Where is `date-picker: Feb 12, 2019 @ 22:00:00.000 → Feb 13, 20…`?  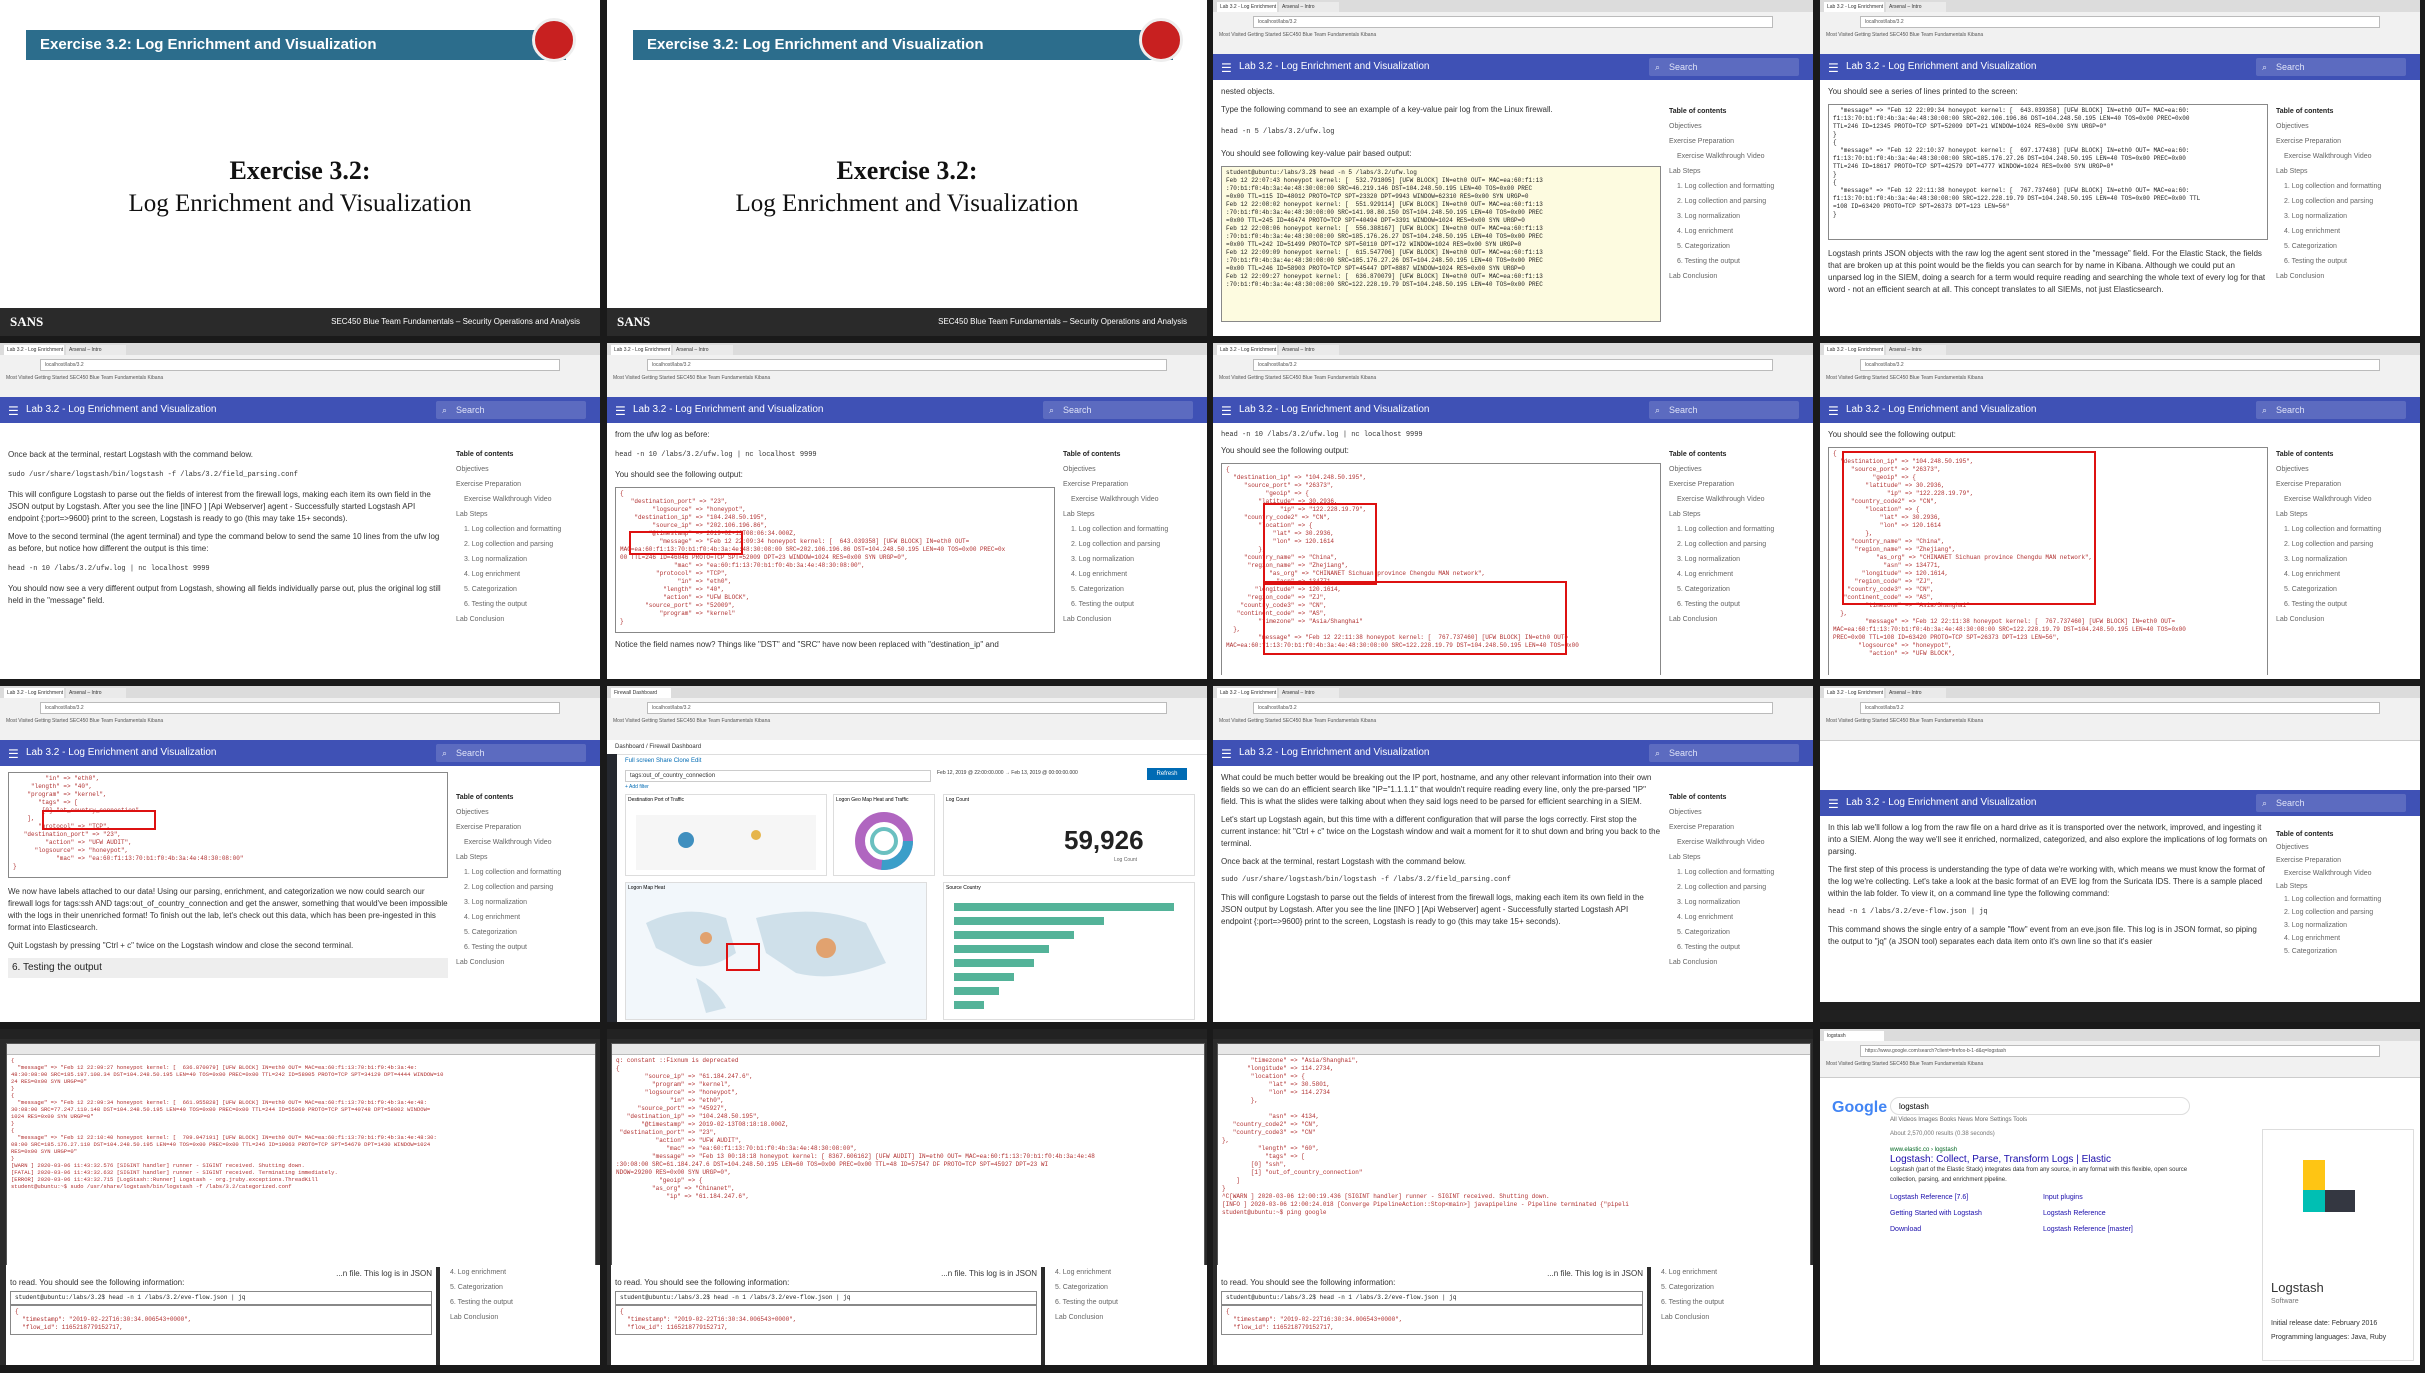 date-picker: Feb 12, 2019 @ 22:00:00.000 → Feb 13, 20… is located at coordinates (1037, 773).